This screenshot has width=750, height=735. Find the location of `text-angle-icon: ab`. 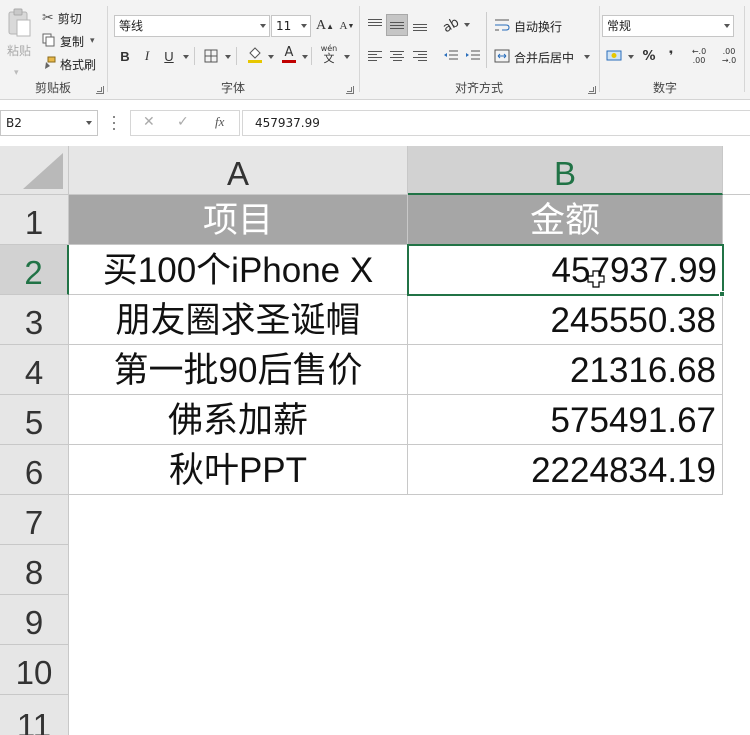

text-angle-icon: ab is located at coordinates (451, 25).